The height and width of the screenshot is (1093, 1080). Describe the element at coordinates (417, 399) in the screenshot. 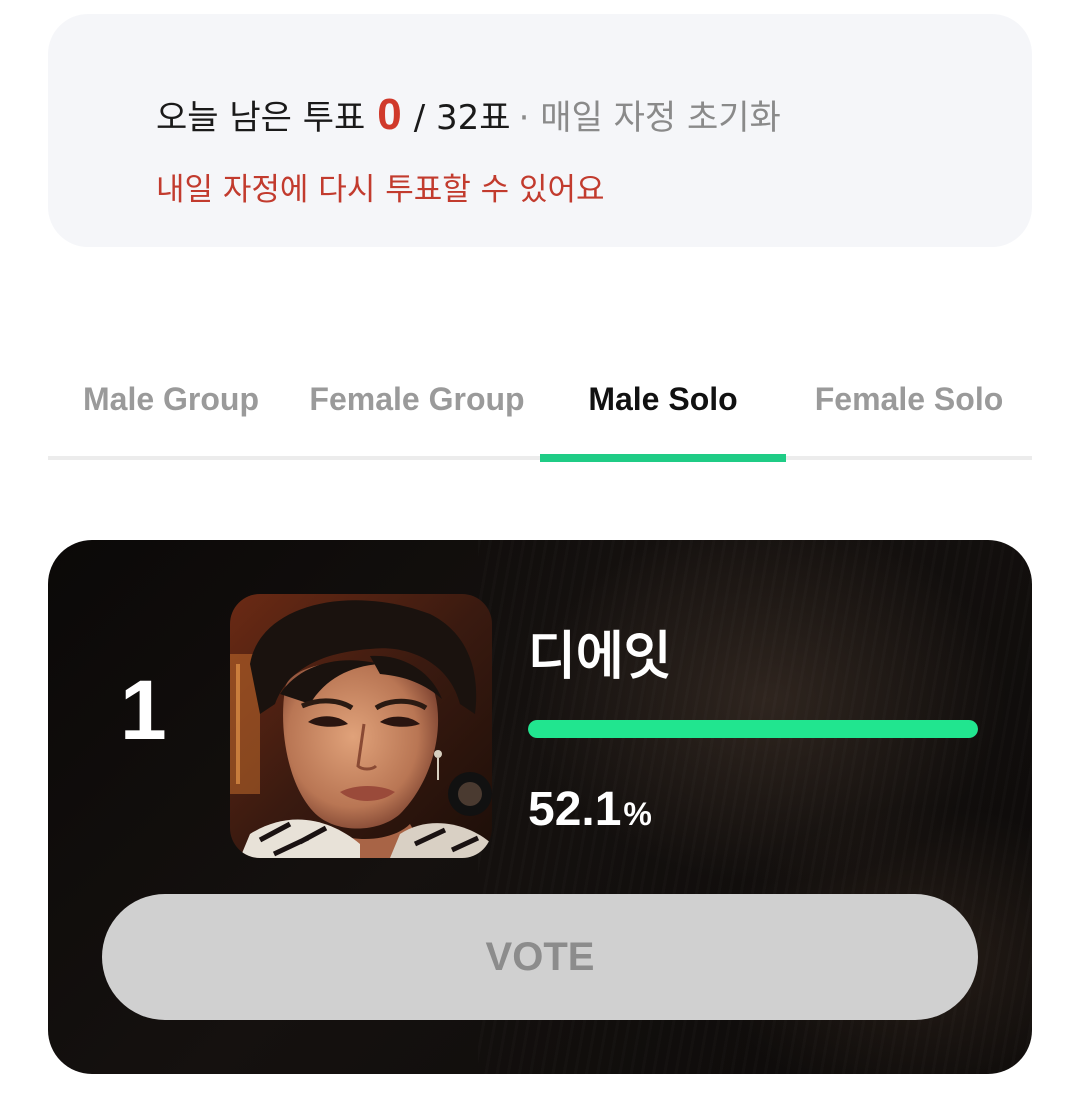

I see `tab-female-group: Female Group` at that location.